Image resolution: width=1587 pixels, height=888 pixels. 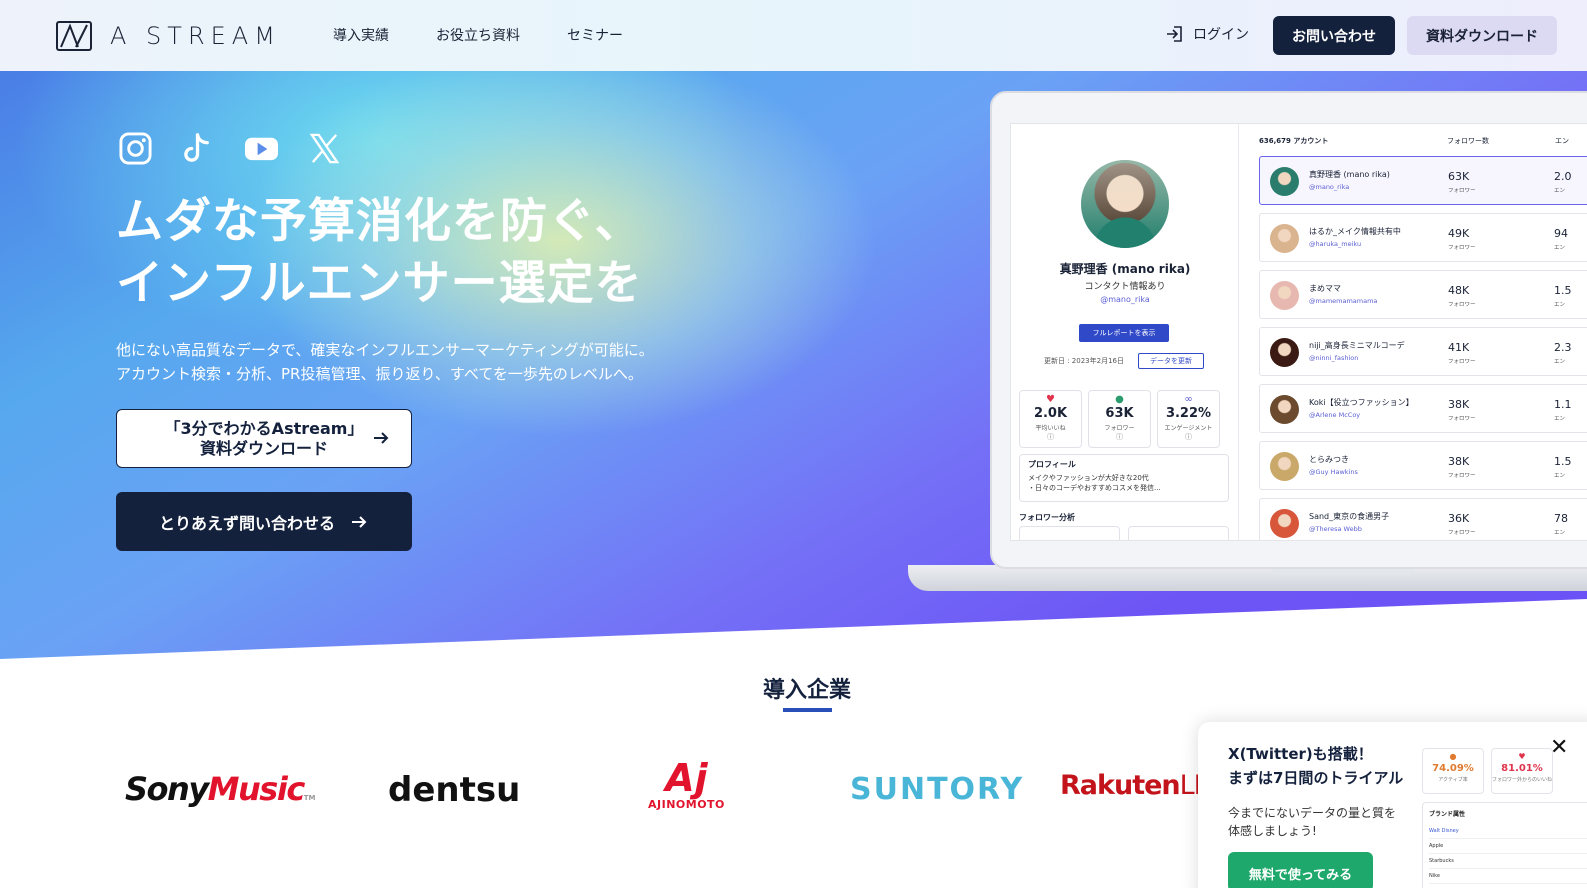 What do you see at coordinates (1423, 294) in the screenshot?
I see `account-row: まめママ @mamemamamama 48K フォロワー 1.5 エン` at bounding box center [1423, 294].